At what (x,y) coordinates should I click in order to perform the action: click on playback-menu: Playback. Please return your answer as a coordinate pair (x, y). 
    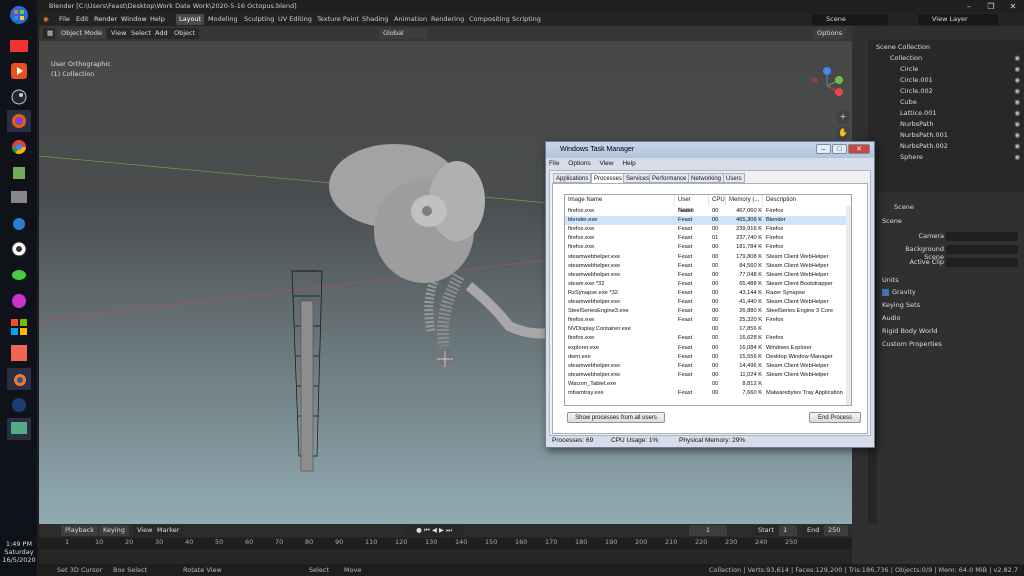
    Looking at the image, I should click on (80, 530).